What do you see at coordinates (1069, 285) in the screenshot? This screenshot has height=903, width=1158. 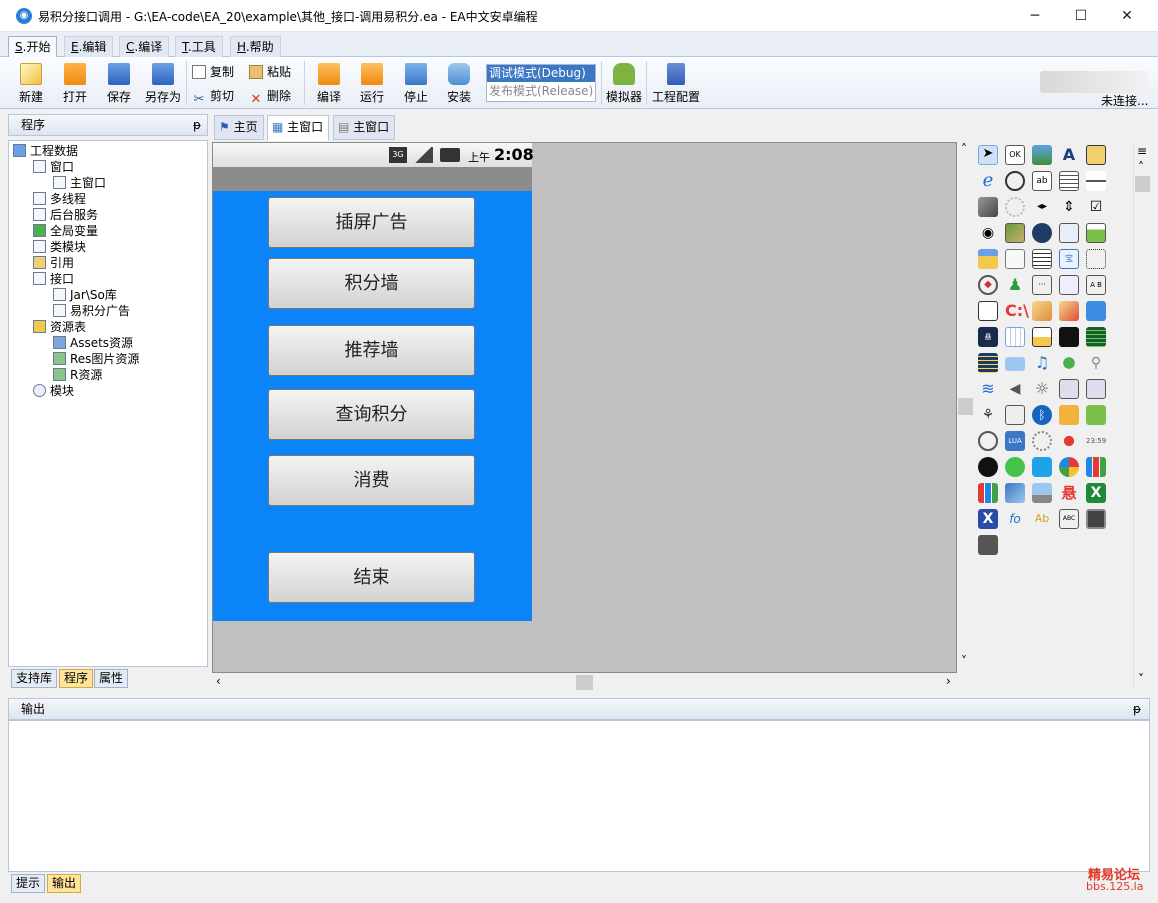 I see `window-pen-icon` at bounding box center [1069, 285].